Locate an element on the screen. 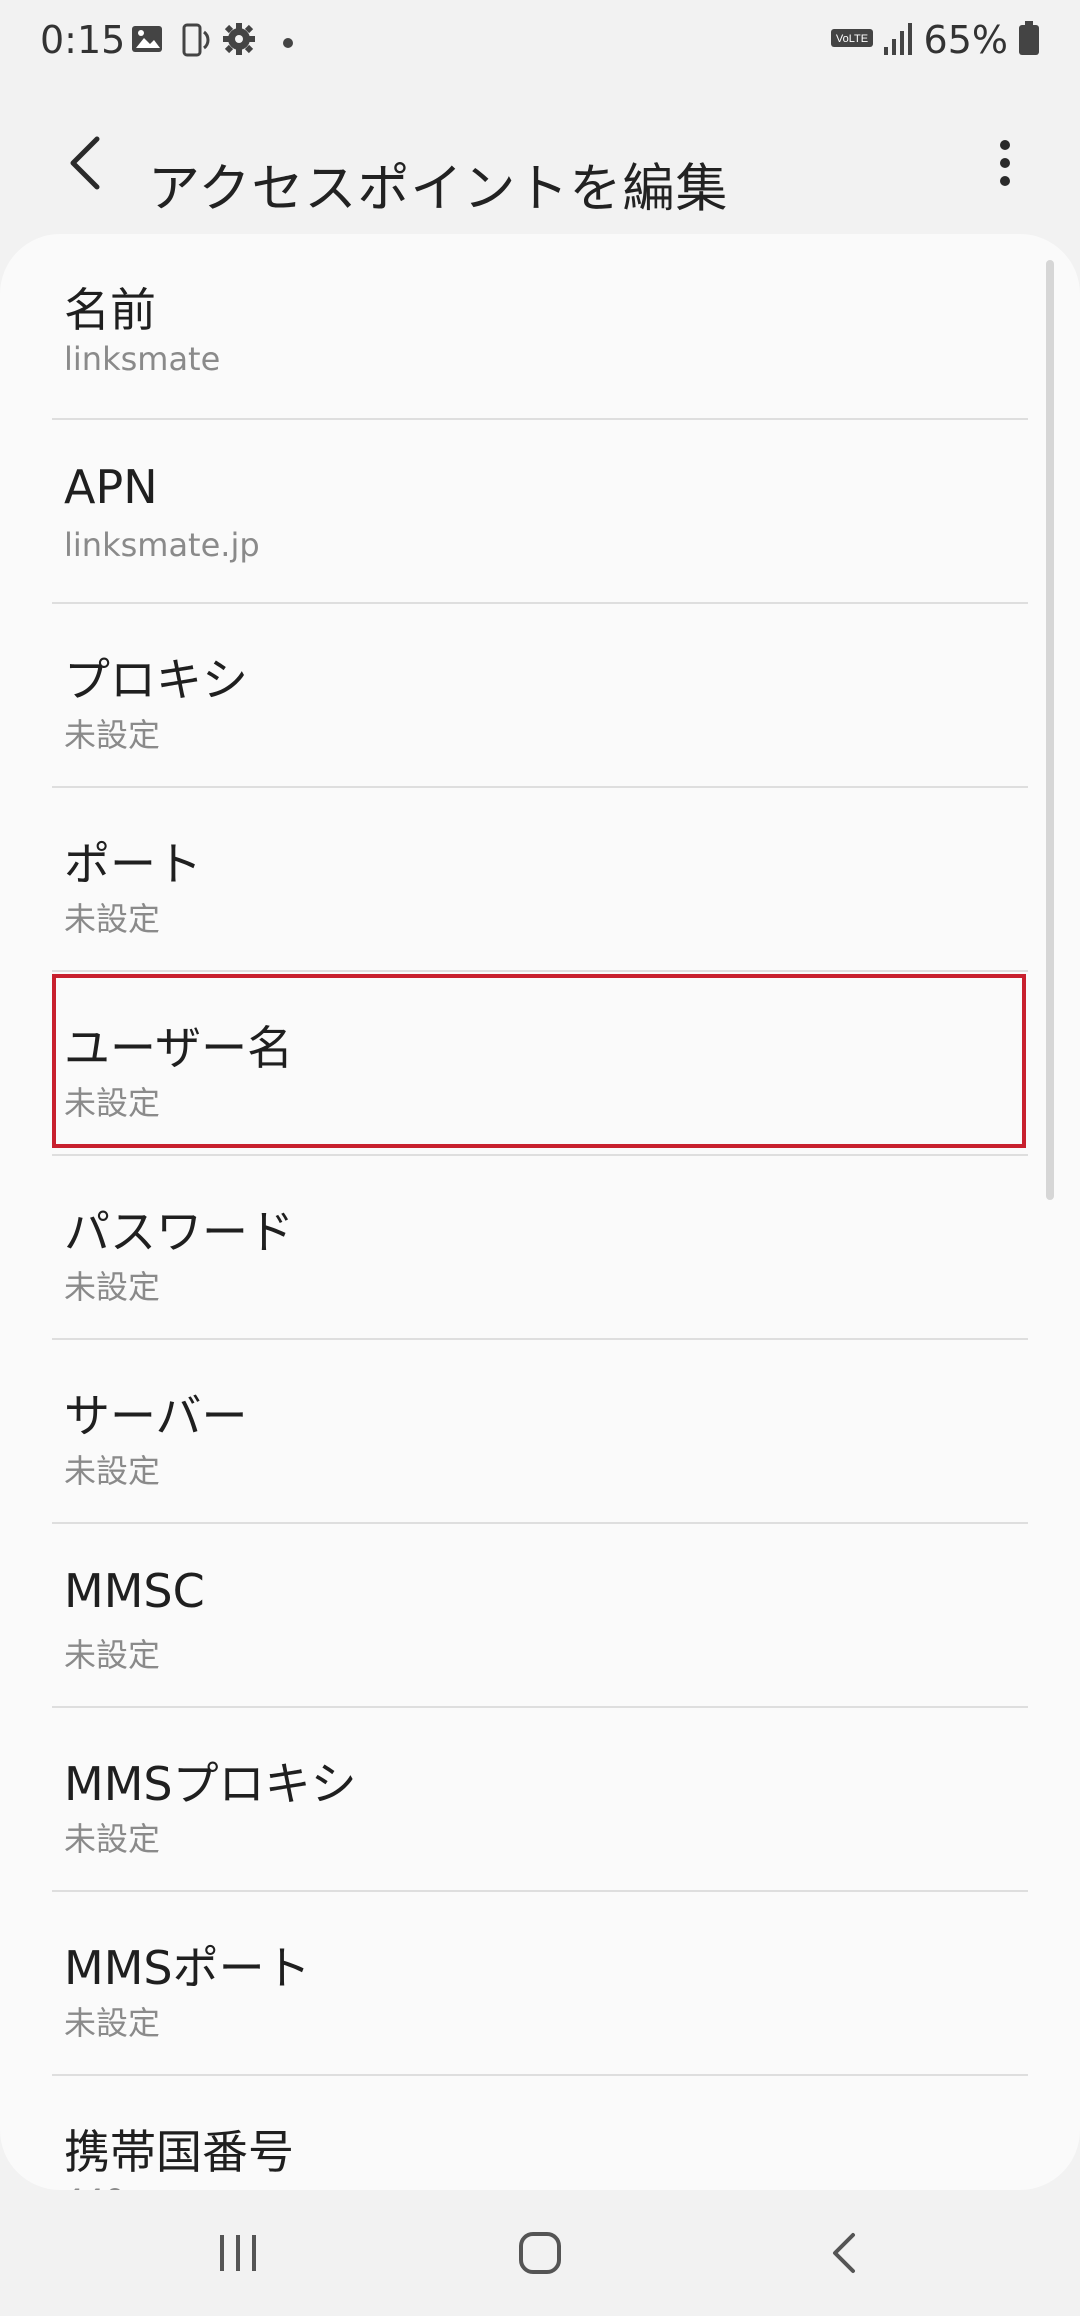 The height and width of the screenshot is (2316, 1080). gear-icon is located at coordinates (239, 41).